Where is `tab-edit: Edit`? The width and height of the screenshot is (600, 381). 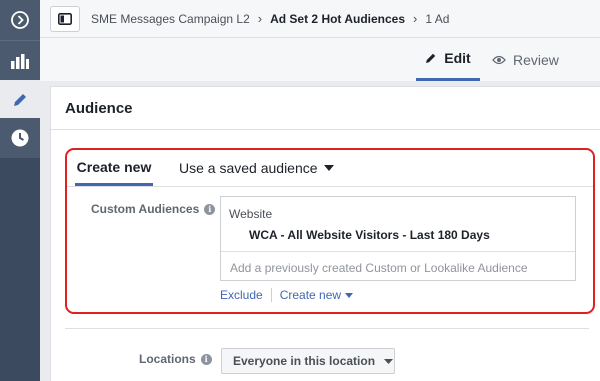
tab-edit: Edit is located at coordinates (448, 59).